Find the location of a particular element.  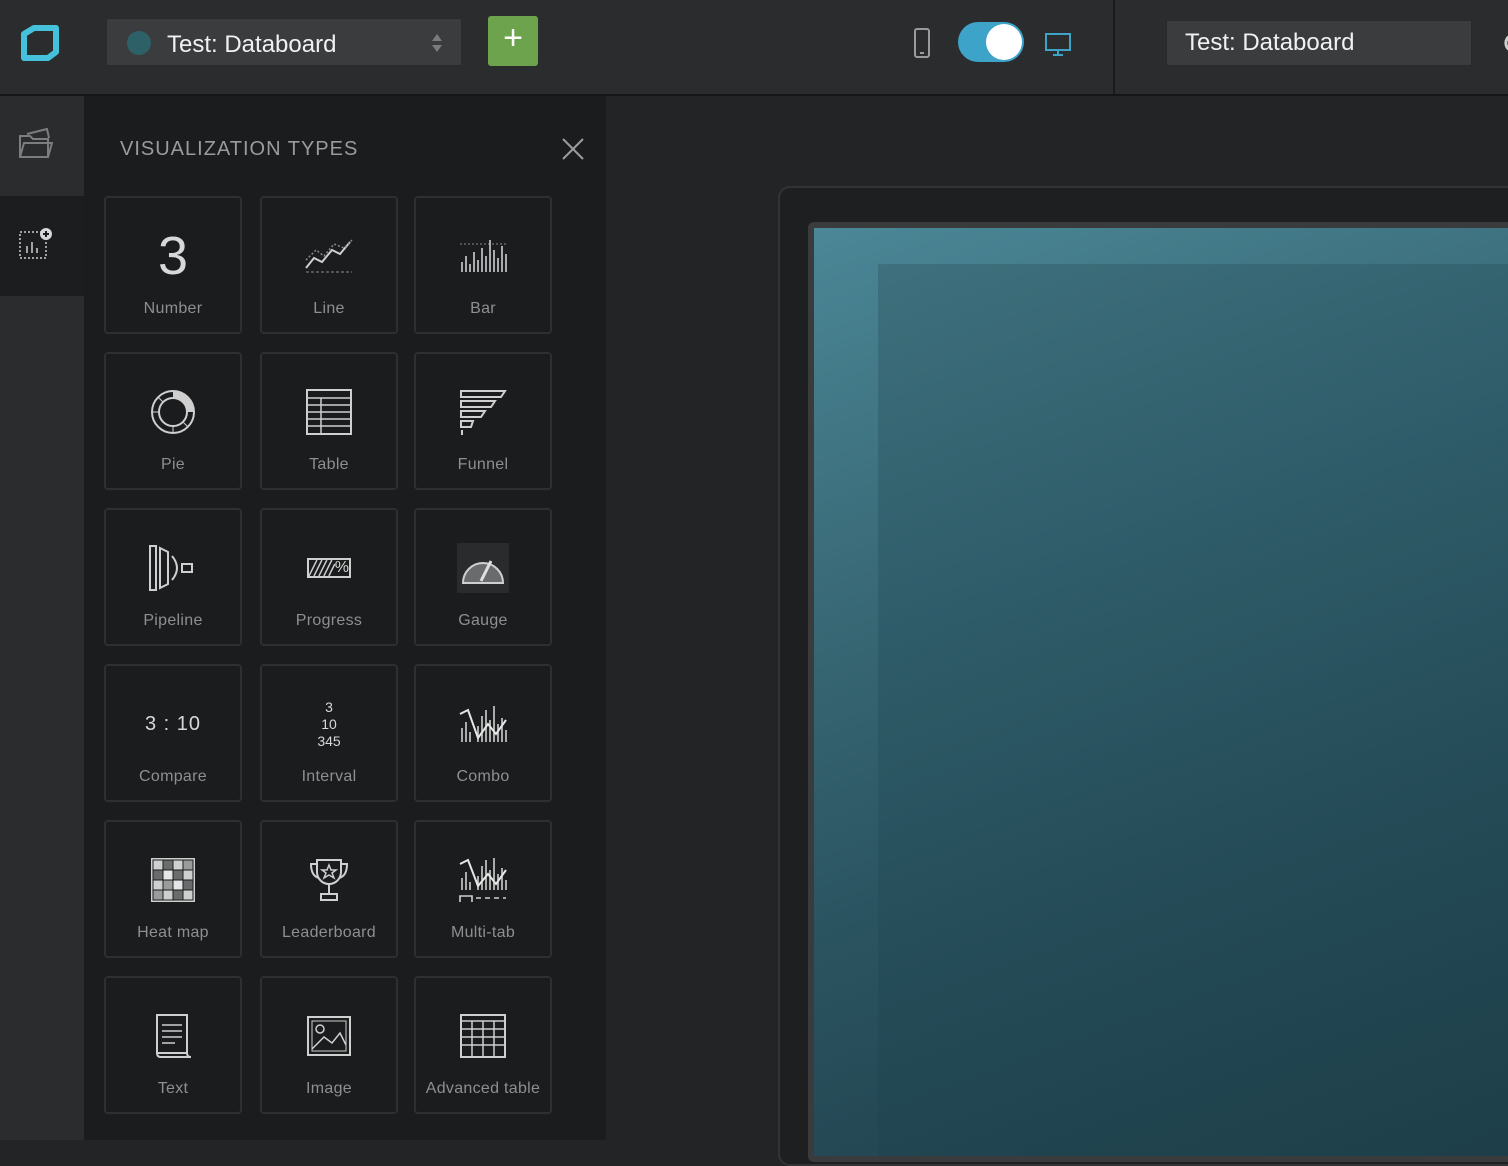

viz-tile-advanced-table: Advanced table is located at coordinates (483, 1045).